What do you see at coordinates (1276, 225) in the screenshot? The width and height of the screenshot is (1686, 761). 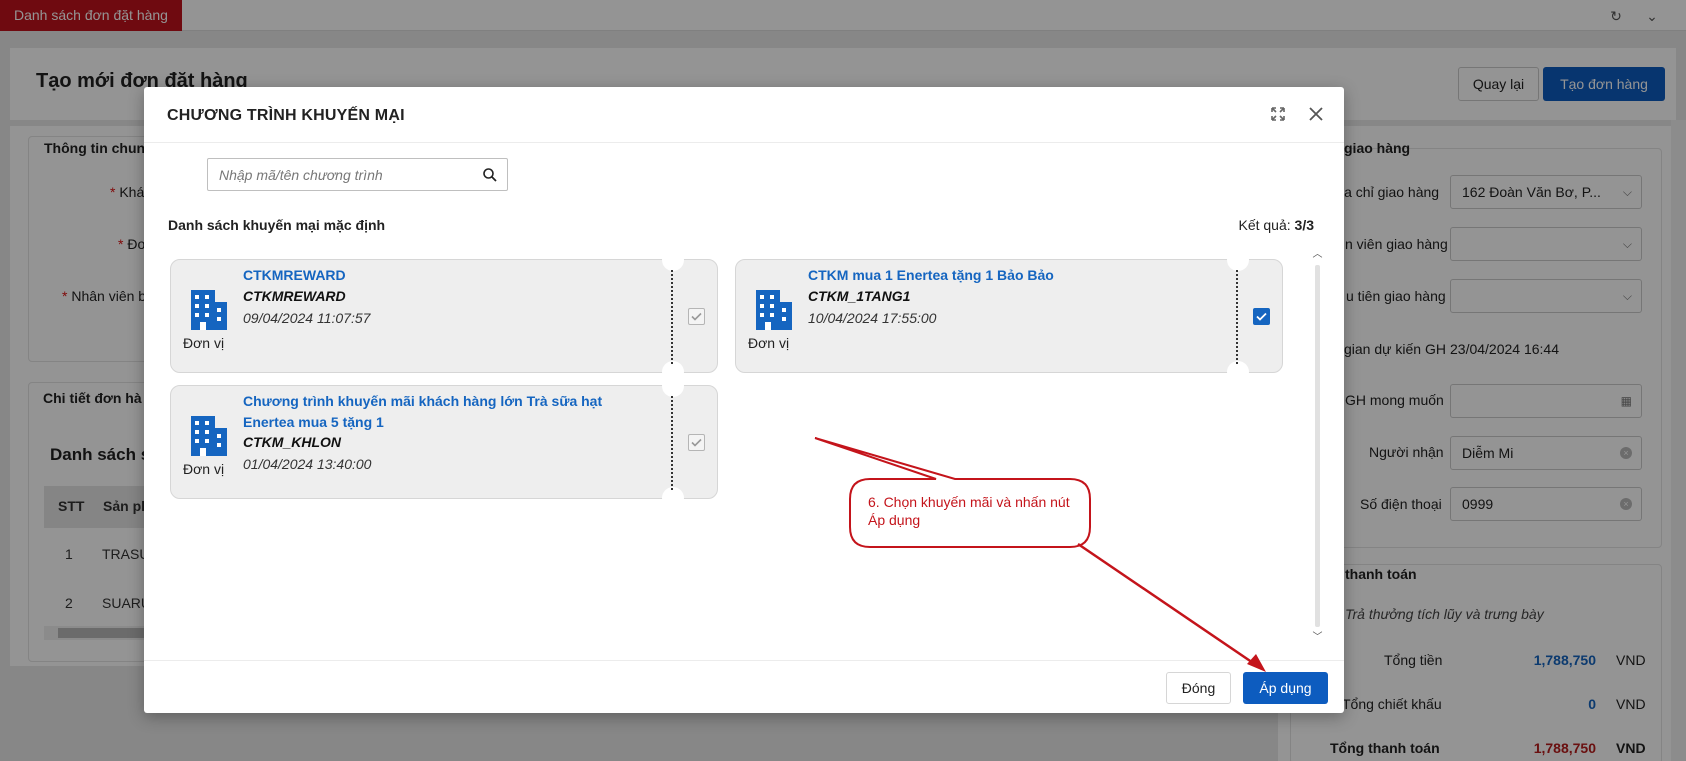 I see `result-count: Kết quả: 3/3` at bounding box center [1276, 225].